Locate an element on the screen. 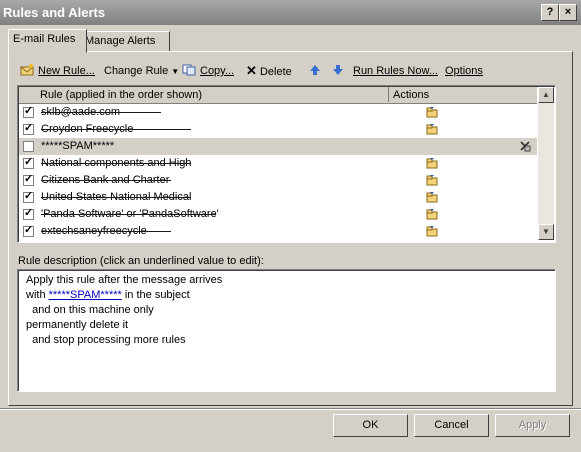 Image resolution: width=581 pixels, height=452 pixels. rules-list-scrollbar: ▲ ▼ is located at coordinates (546, 163).